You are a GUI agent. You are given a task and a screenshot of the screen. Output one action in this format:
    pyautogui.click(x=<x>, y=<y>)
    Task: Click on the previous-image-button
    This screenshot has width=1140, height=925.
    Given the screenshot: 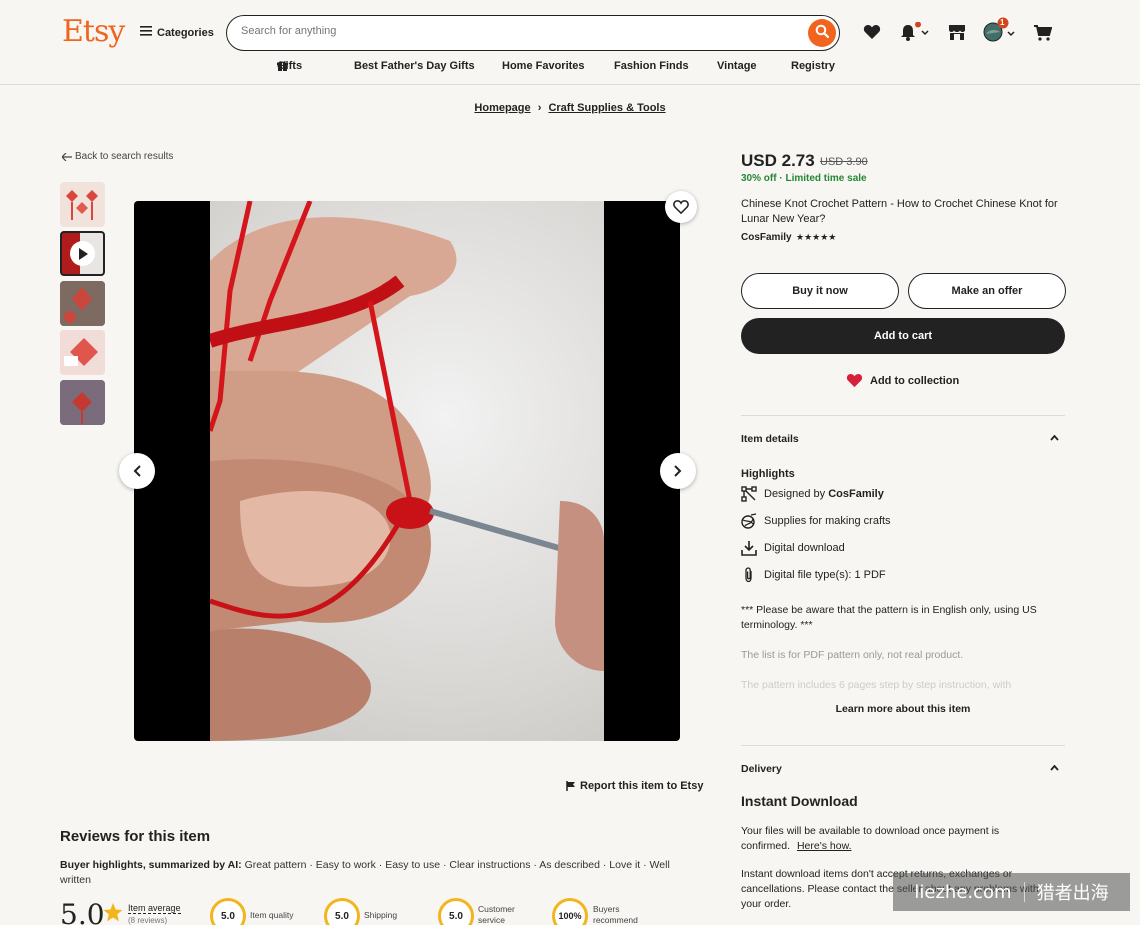 What is the action you would take?
    pyautogui.click(x=137, y=471)
    